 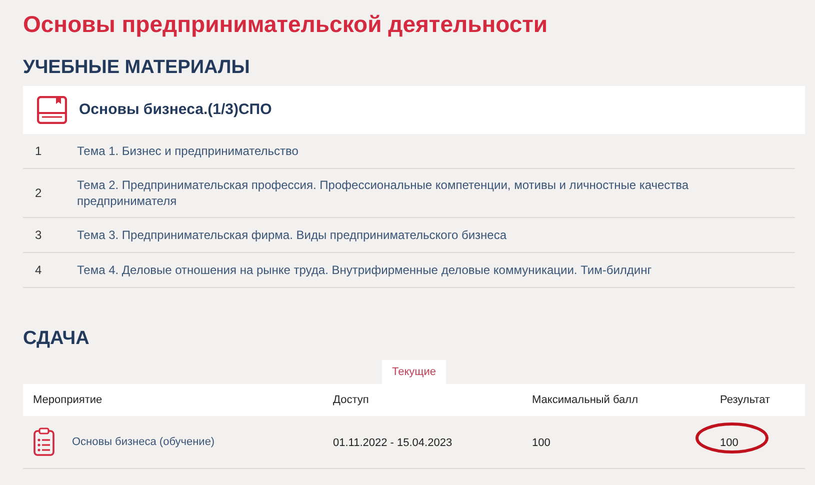 What do you see at coordinates (351, 400) in the screenshot?
I see `column-header: Доступ` at bounding box center [351, 400].